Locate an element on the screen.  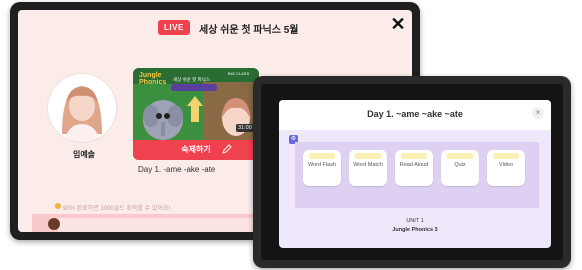
activity-word-match: Word Match is located at coordinates (368, 168).